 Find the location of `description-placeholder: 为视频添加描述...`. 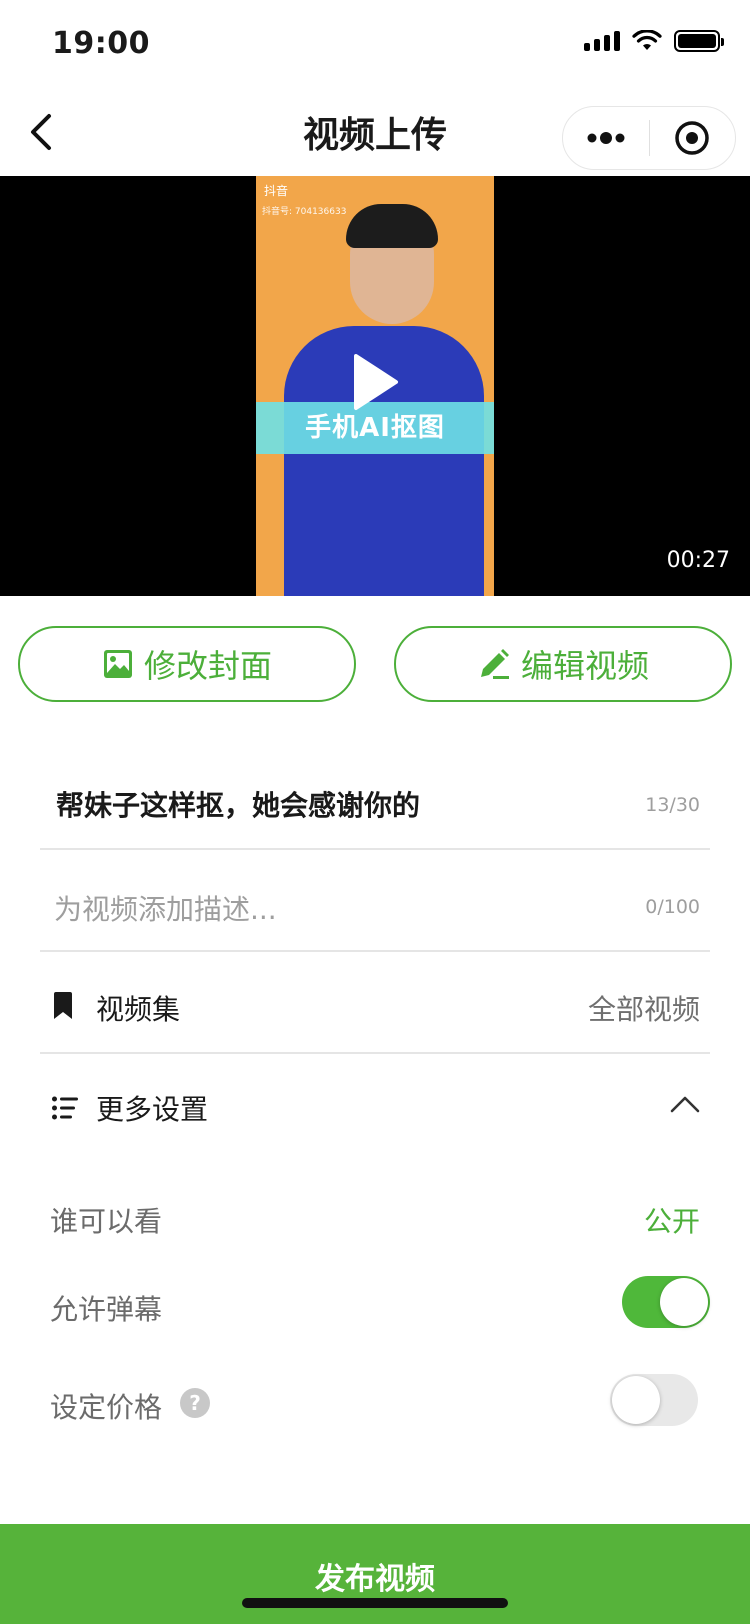

description-placeholder: 为视频添加描述... is located at coordinates (165, 909).